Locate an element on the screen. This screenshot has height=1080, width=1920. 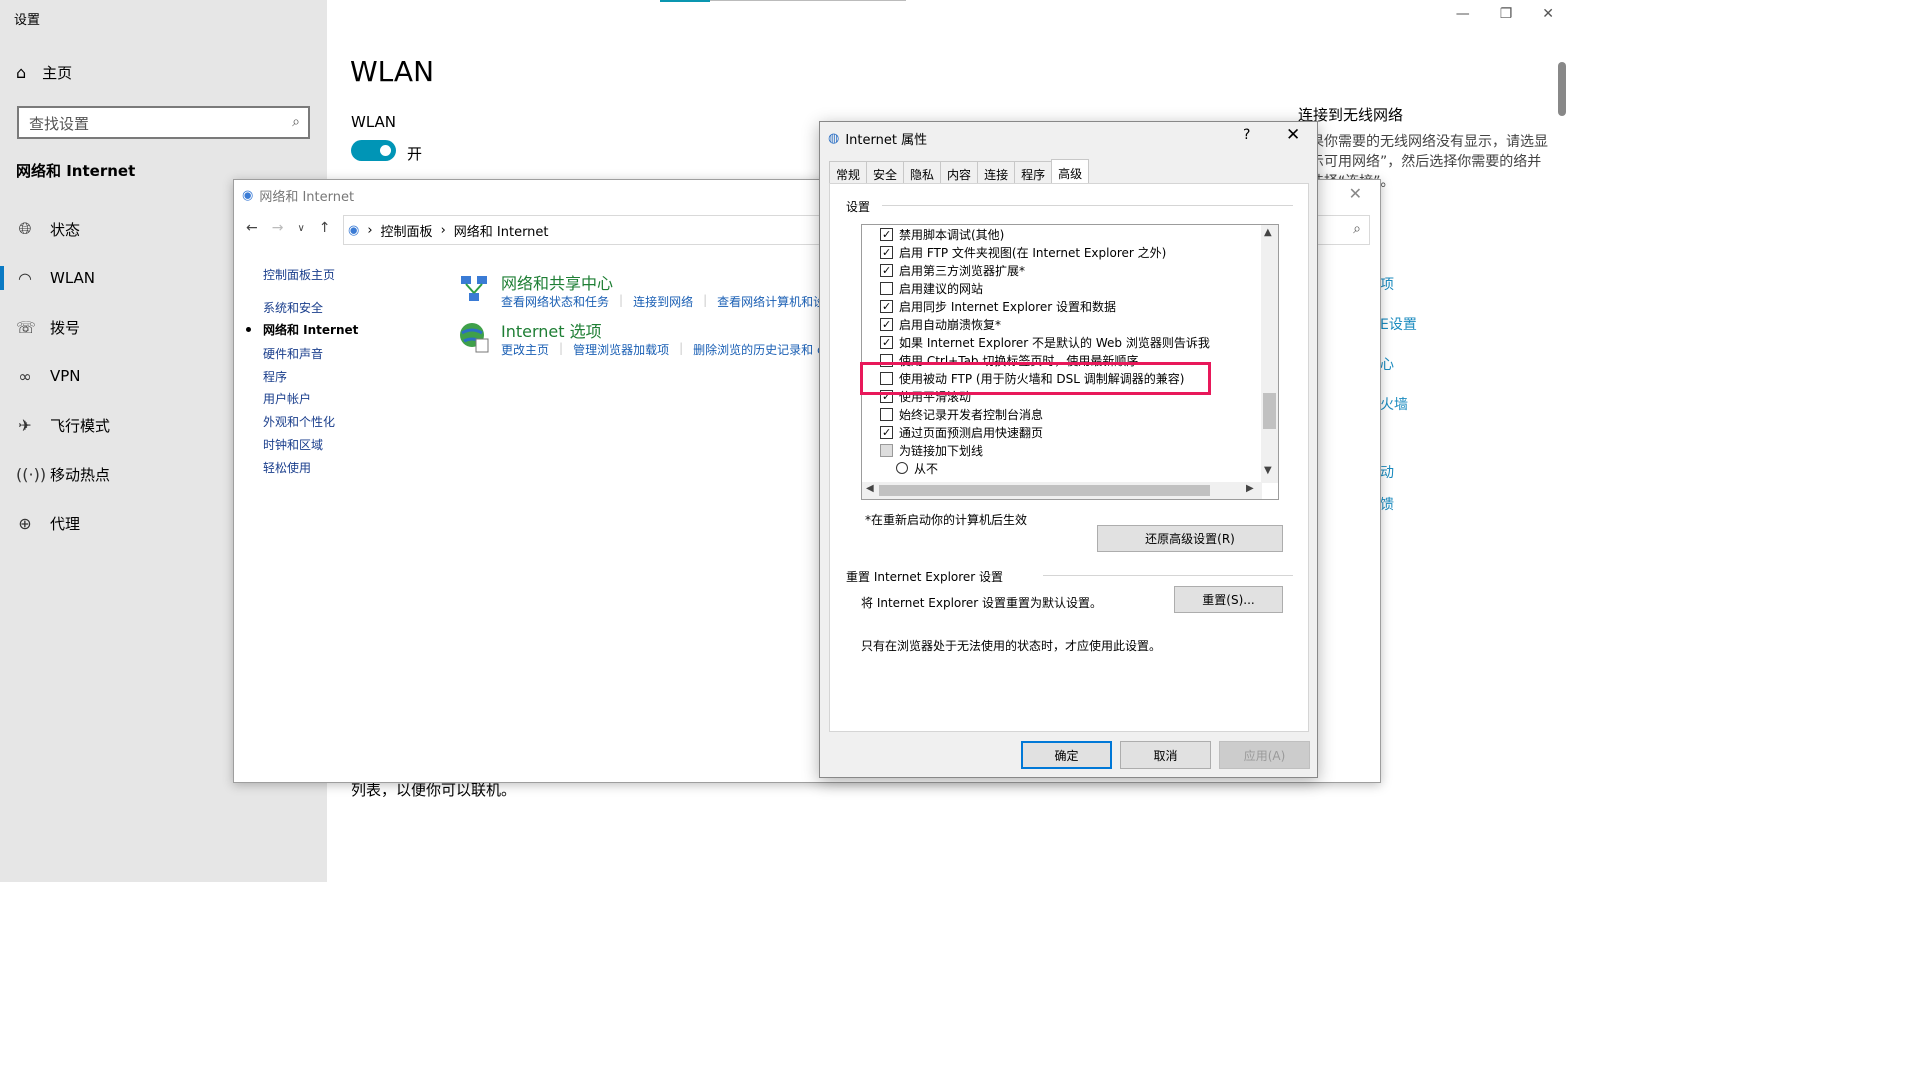
page-scrollbar is located at coordinates (1562, 89).